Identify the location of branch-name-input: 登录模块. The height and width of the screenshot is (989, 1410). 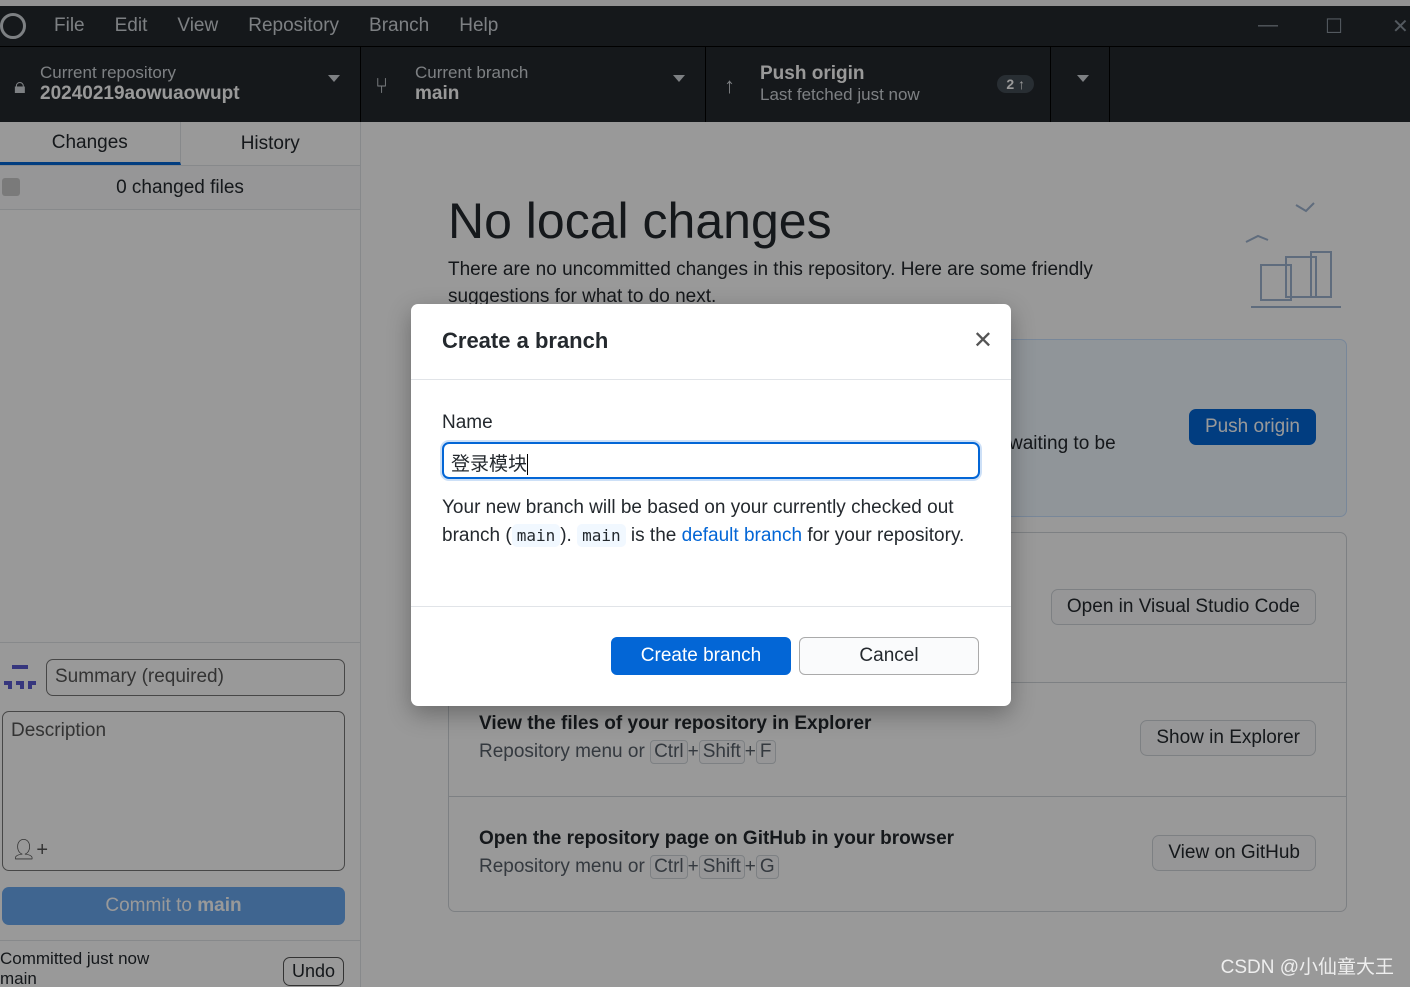
(711, 460).